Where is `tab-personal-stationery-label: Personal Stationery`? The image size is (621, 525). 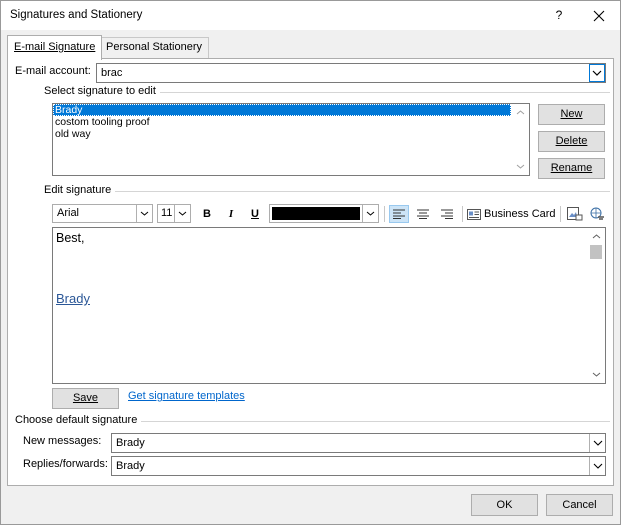 tab-personal-stationery-label: Personal Stationery is located at coordinates (154, 47).